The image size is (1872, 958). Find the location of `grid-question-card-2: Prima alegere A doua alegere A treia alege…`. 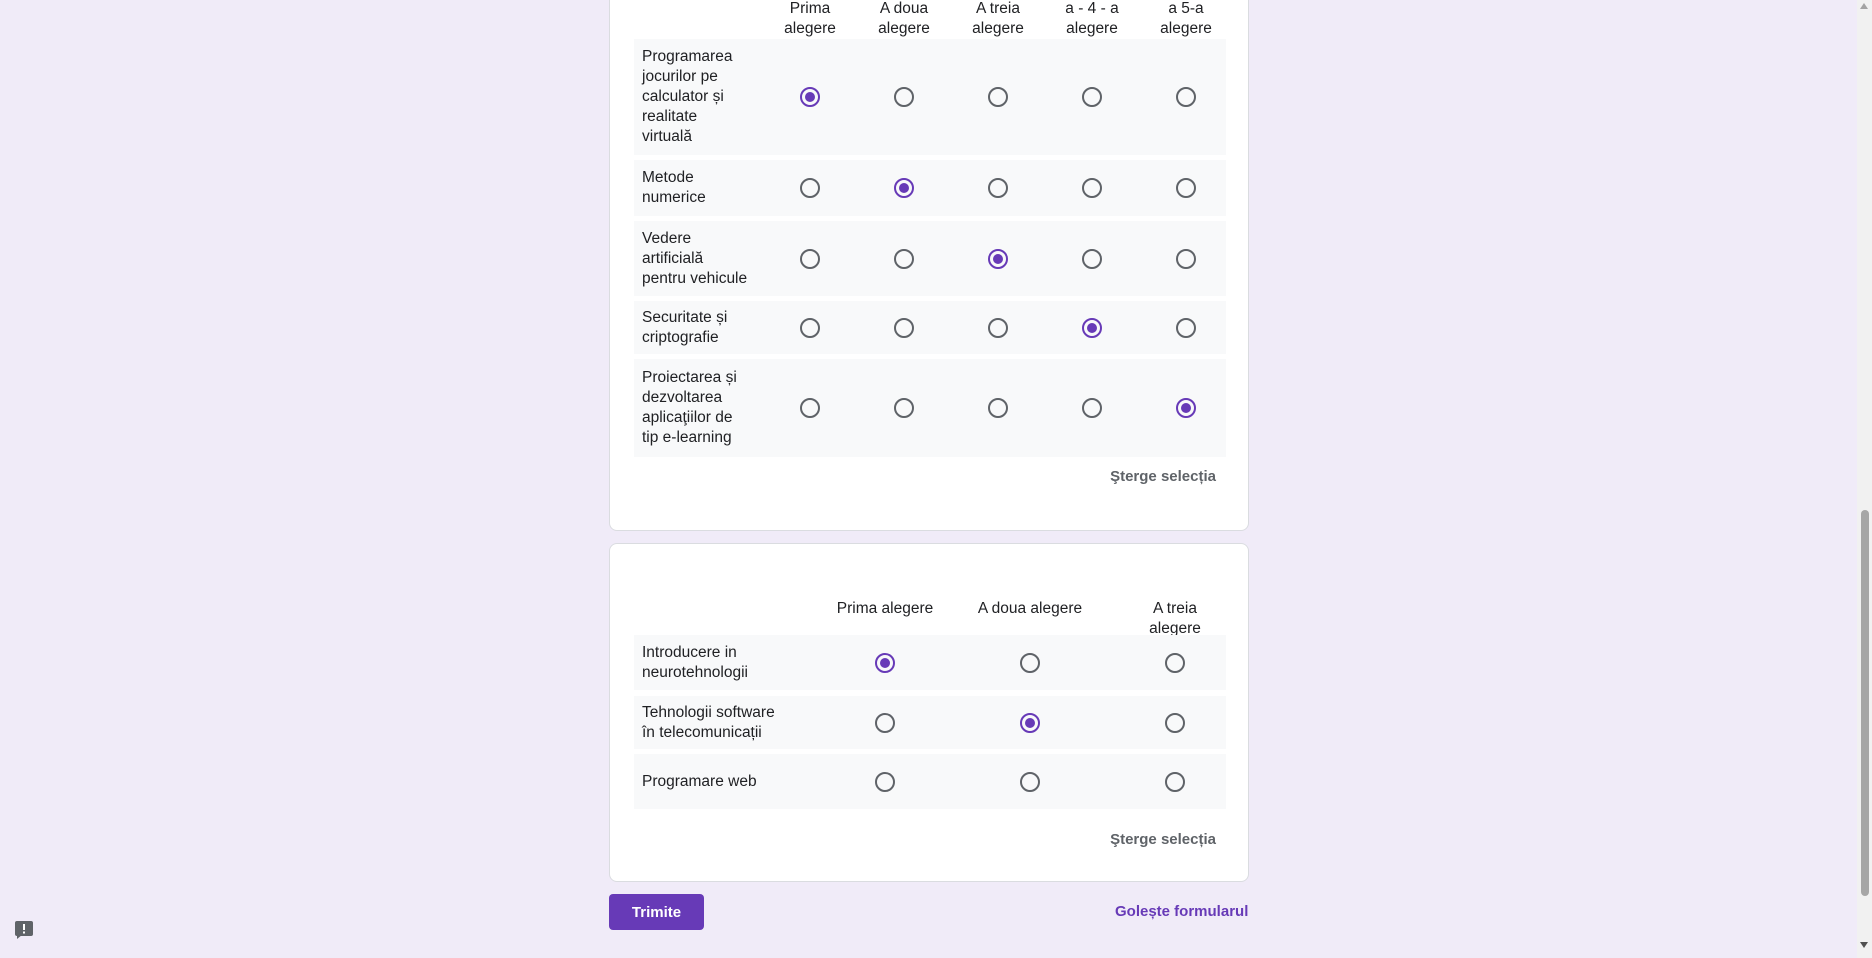

grid-question-card-2: Prima alegere A doua alegere A treia alege… is located at coordinates (929, 712).